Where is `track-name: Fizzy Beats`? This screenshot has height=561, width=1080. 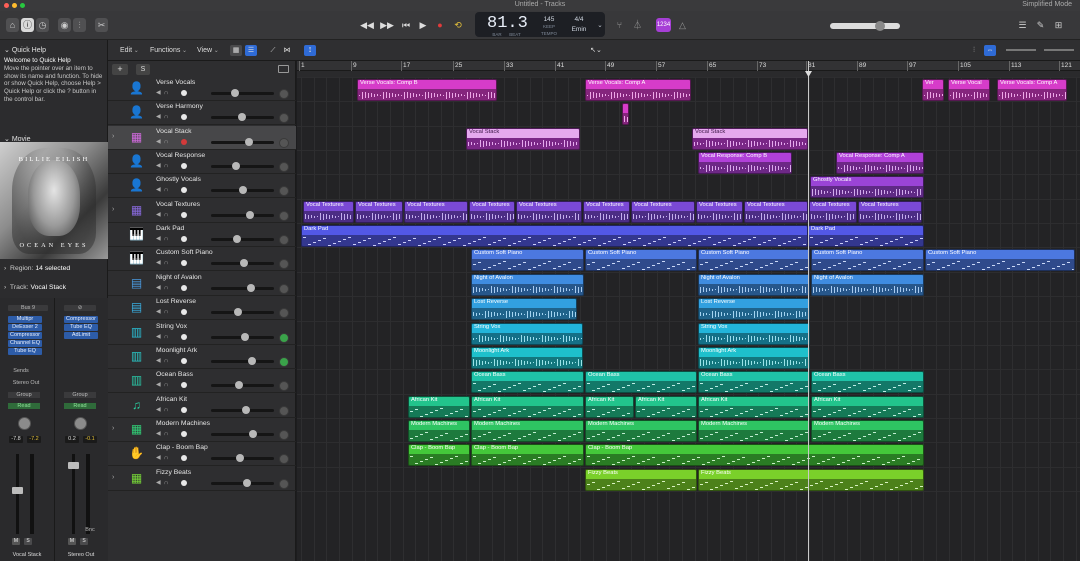 track-name: Fizzy Beats is located at coordinates (173, 472).